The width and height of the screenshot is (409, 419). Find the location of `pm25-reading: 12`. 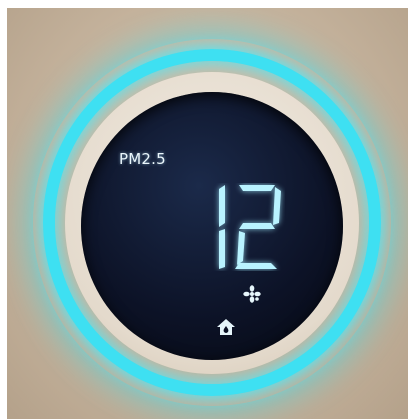

pm25-reading: 12 is located at coordinates (245, 227).